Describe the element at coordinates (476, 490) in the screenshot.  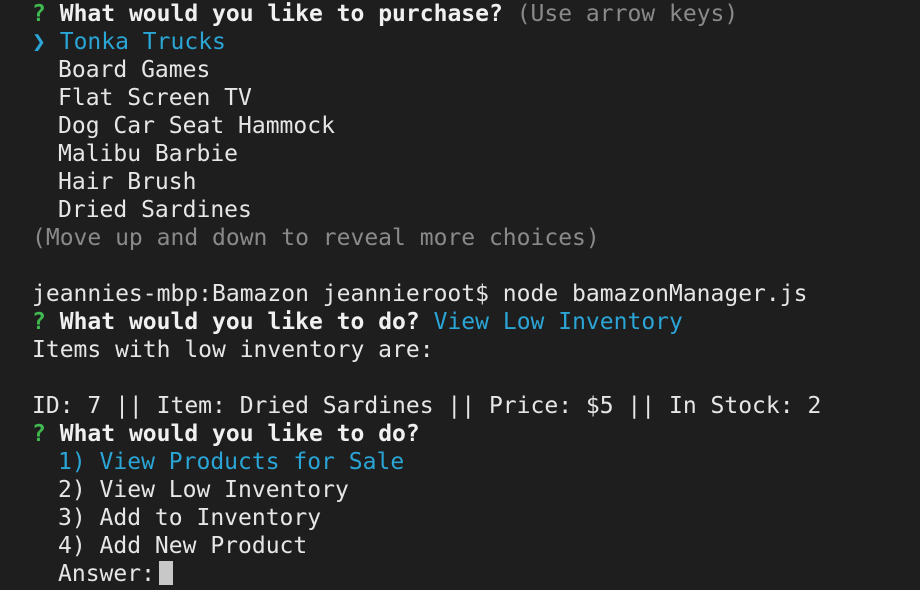
I see `action-option: 2) View Low Inventory` at that location.